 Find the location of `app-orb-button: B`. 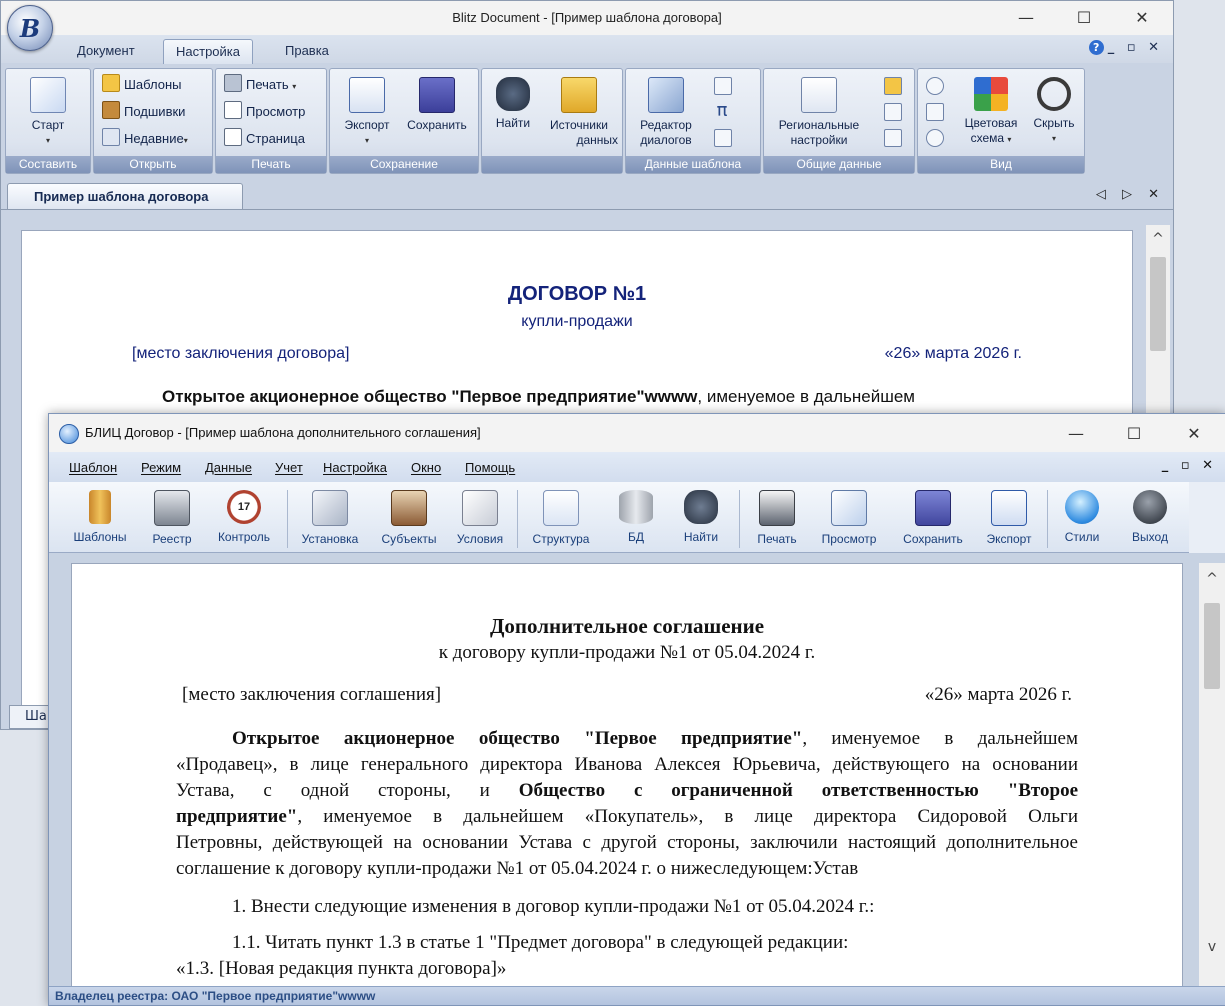

app-orb-button: B is located at coordinates (30, 28).